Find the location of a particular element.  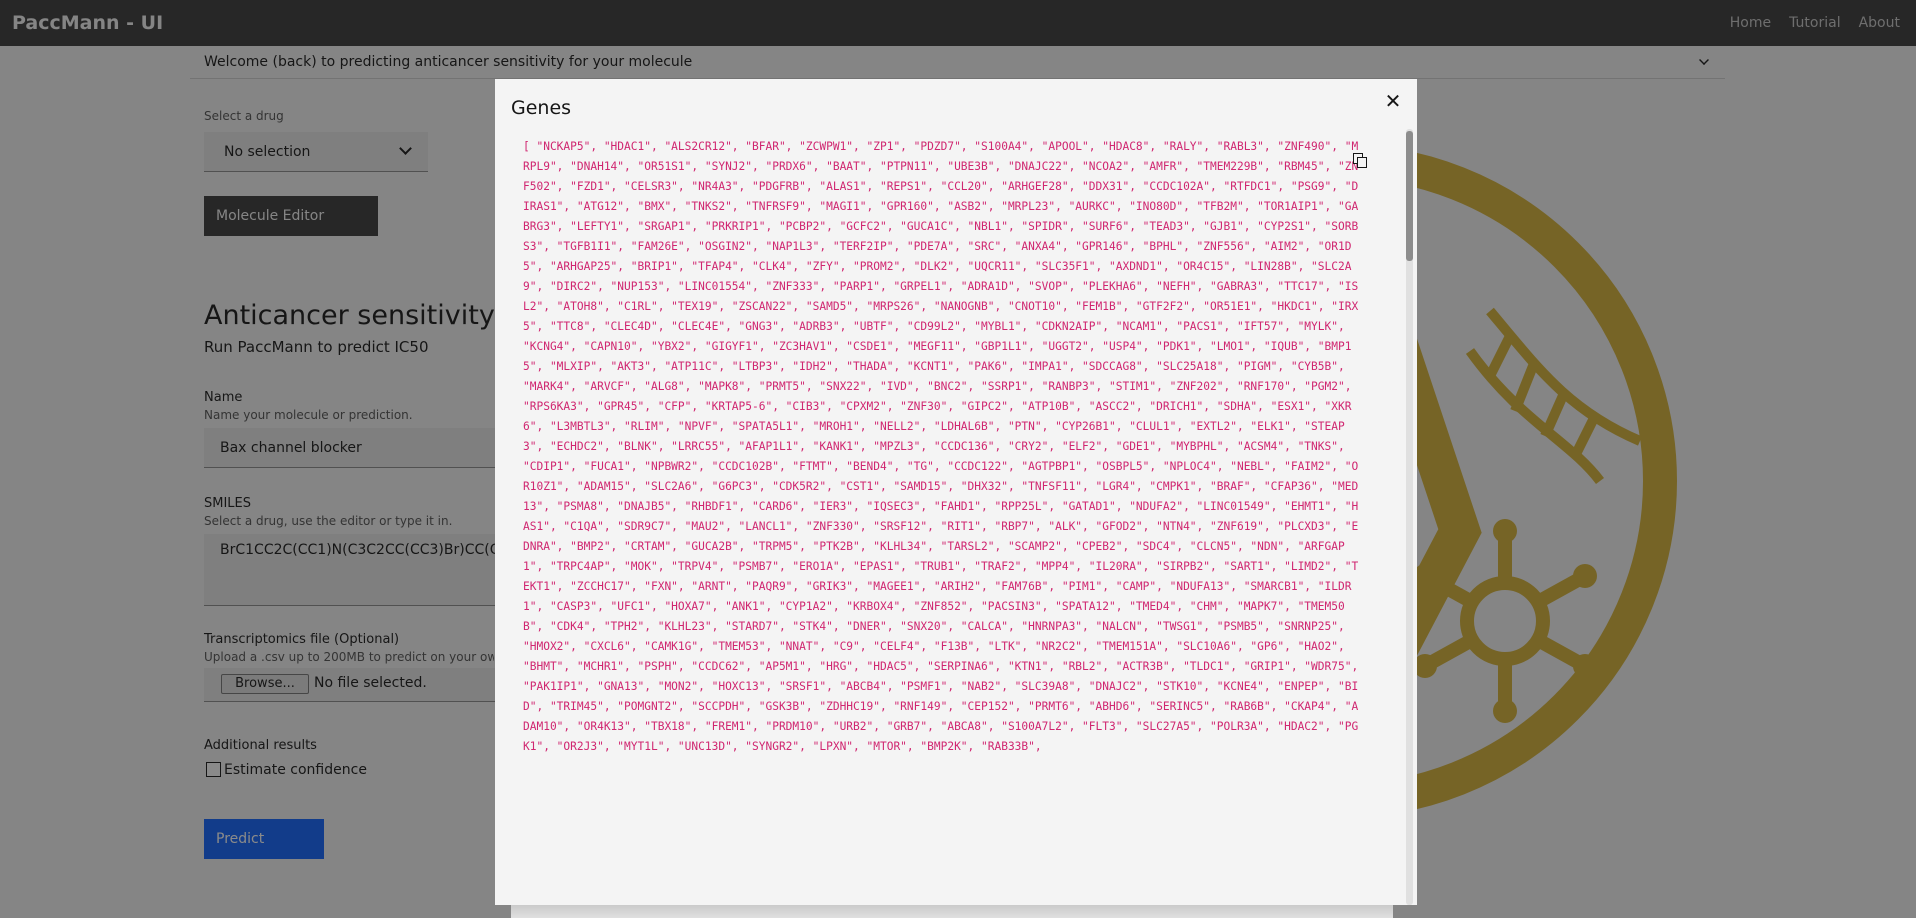

code-fade is located at coordinates (952, 890).